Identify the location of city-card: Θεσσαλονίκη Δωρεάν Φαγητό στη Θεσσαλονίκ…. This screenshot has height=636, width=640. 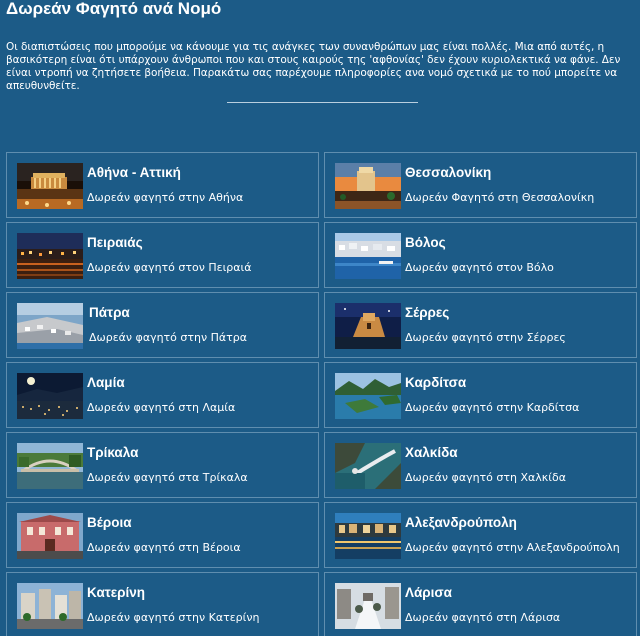
(480, 185).